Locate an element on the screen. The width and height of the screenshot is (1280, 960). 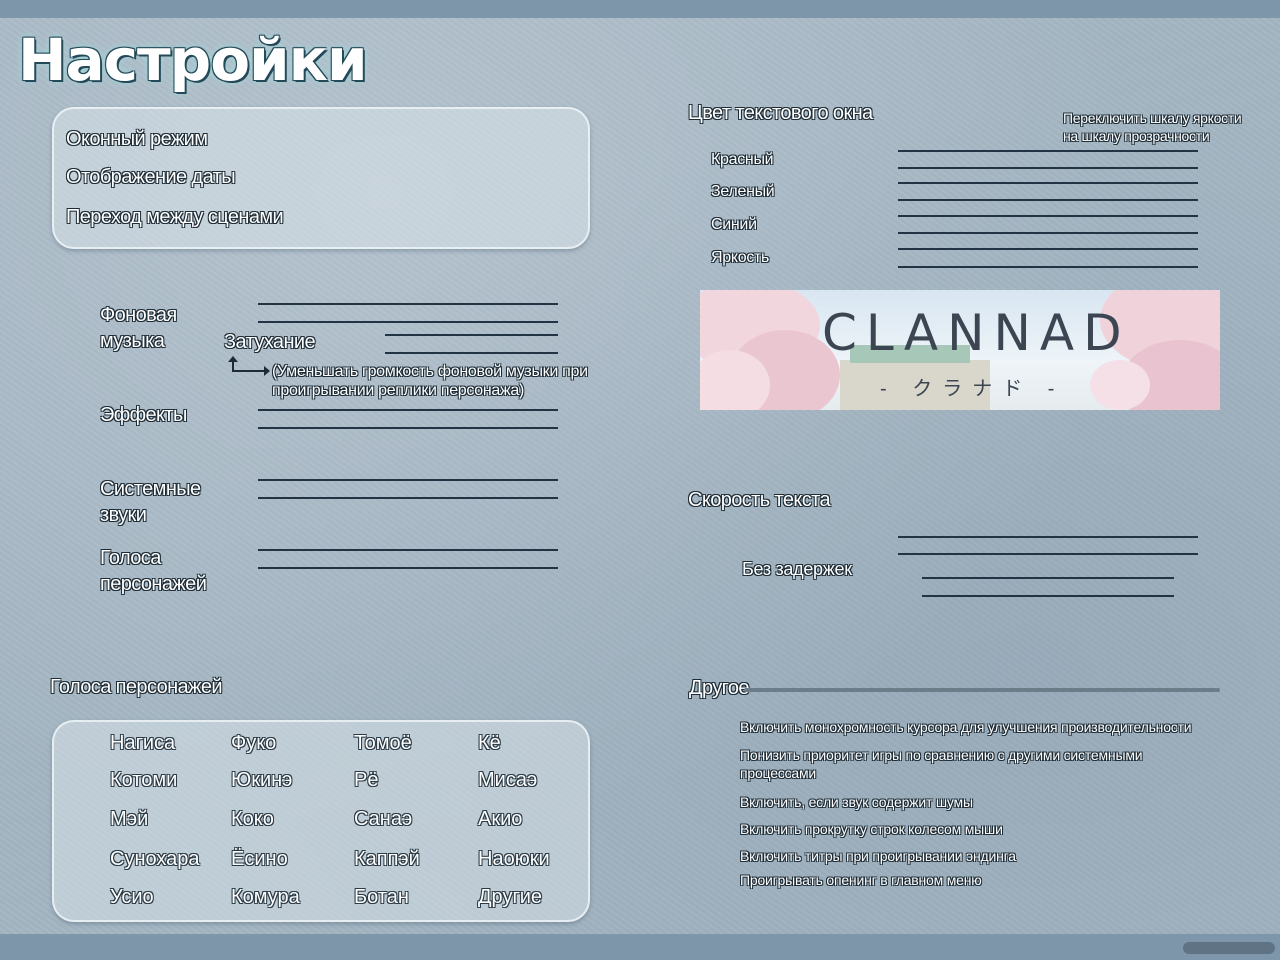
voice-item: Рё is located at coordinates (366, 780).